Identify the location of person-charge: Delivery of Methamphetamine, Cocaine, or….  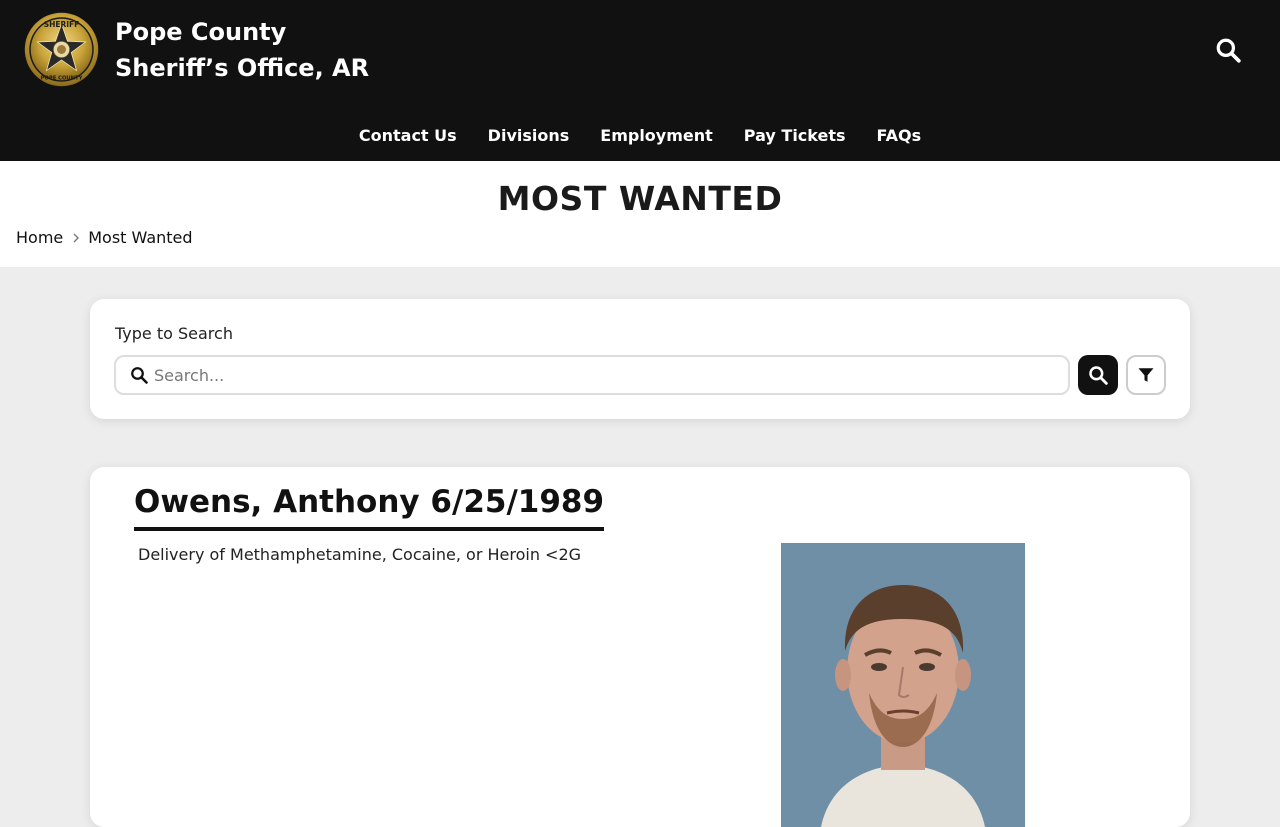
(360, 554).